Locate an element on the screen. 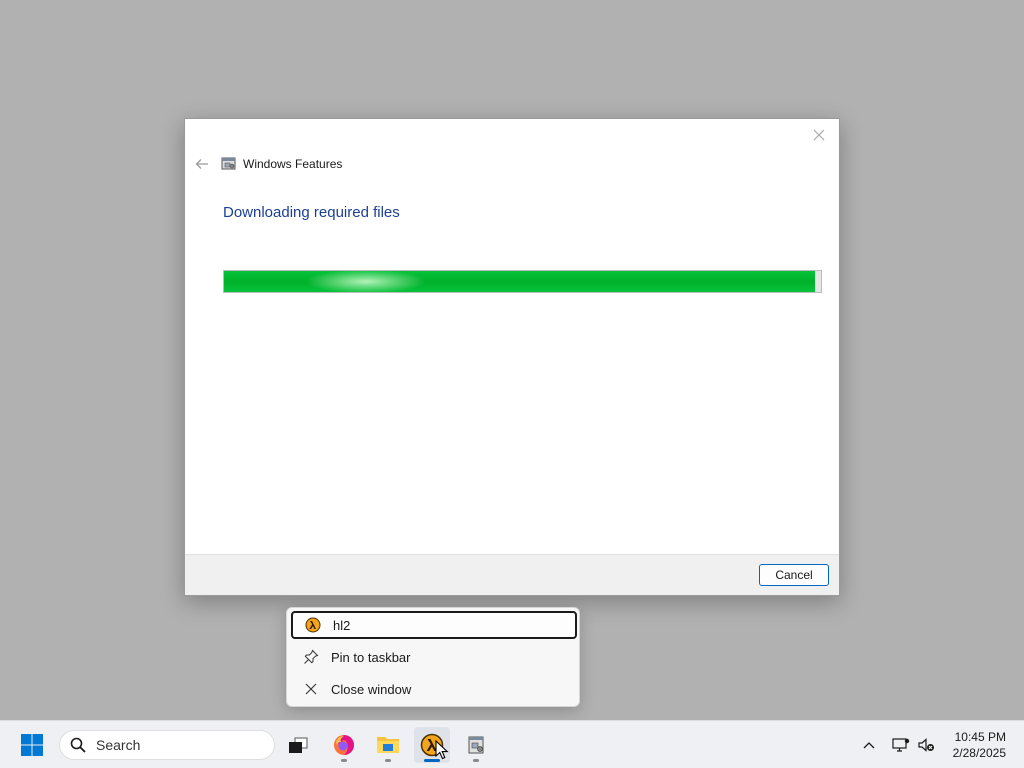 The height and width of the screenshot is (768, 1024). back-arrow-icon is located at coordinates (201, 164).